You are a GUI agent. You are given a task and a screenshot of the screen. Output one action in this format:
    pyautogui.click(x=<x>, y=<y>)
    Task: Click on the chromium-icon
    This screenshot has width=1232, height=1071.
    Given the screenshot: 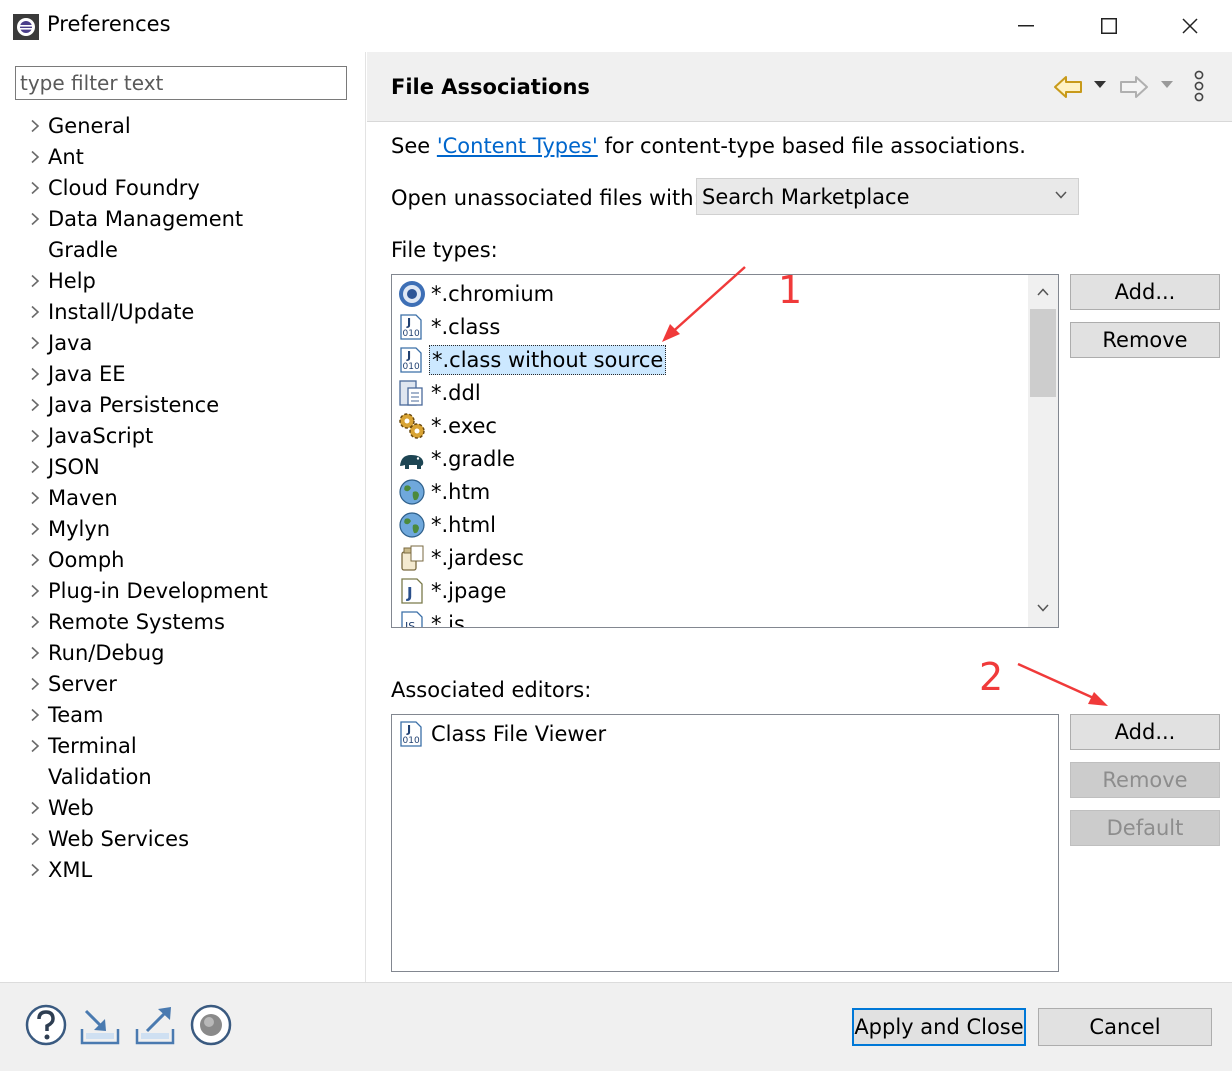 What is the action you would take?
    pyautogui.click(x=412, y=293)
    